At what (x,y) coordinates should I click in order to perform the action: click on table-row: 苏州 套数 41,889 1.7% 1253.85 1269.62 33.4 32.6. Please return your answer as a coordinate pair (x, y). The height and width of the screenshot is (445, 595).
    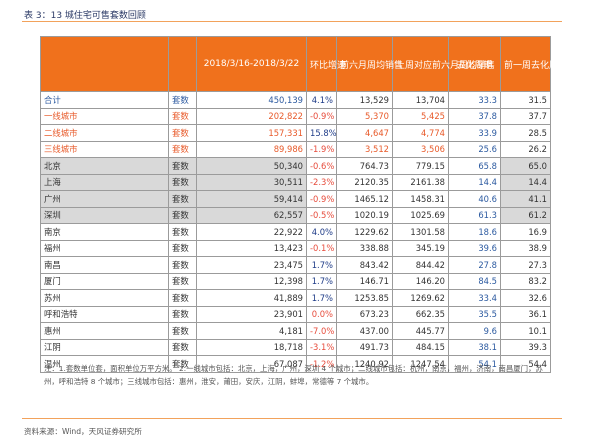
    Looking at the image, I should click on (295, 298).